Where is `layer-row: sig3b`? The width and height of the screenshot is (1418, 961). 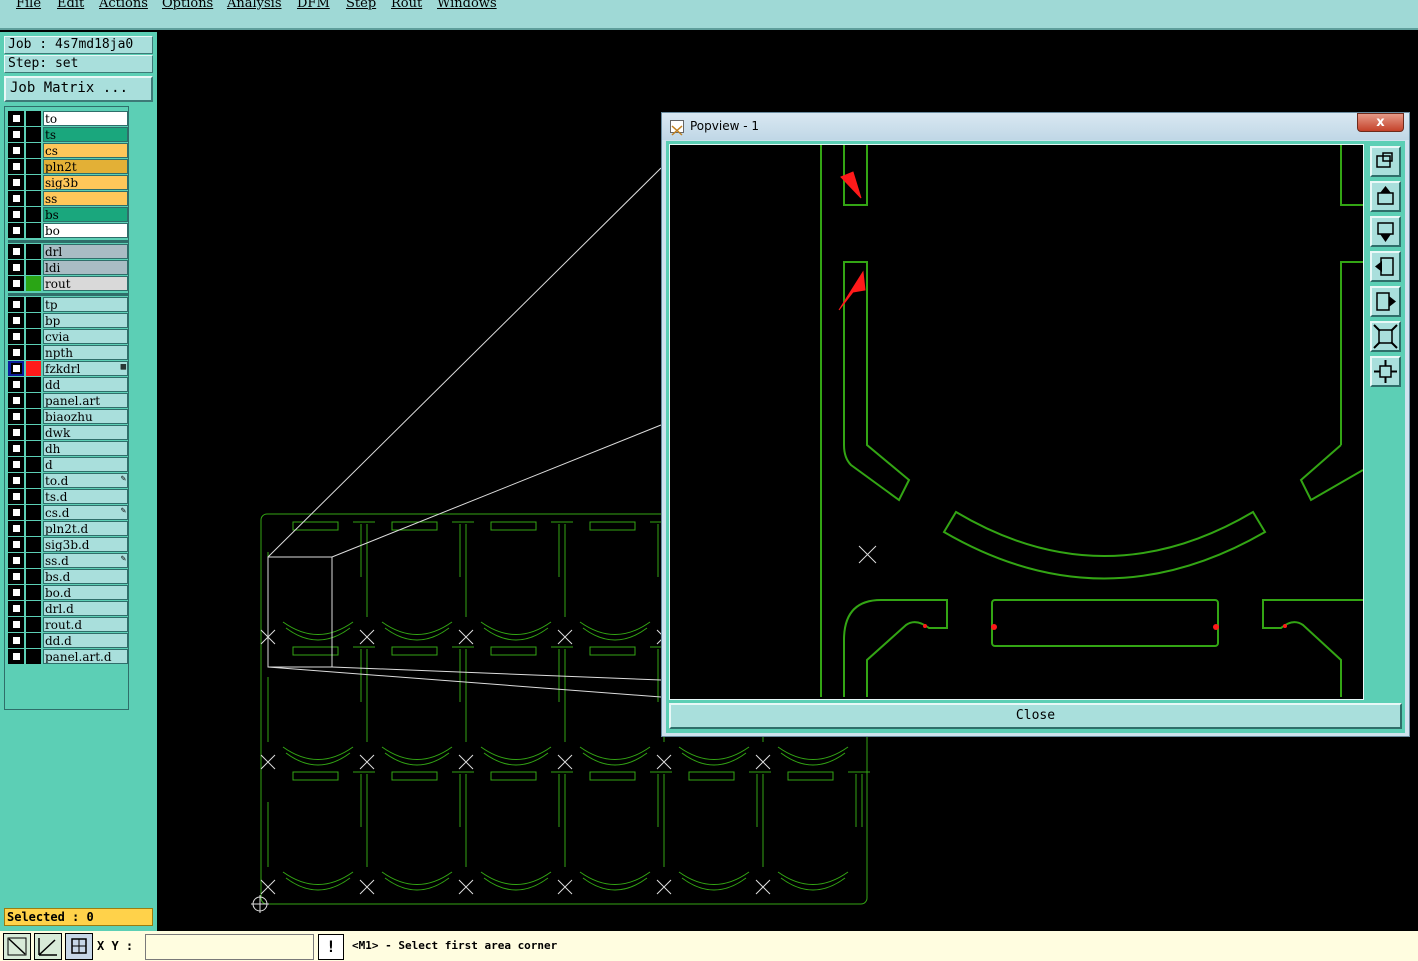
layer-row: sig3b is located at coordinates (68, 182).